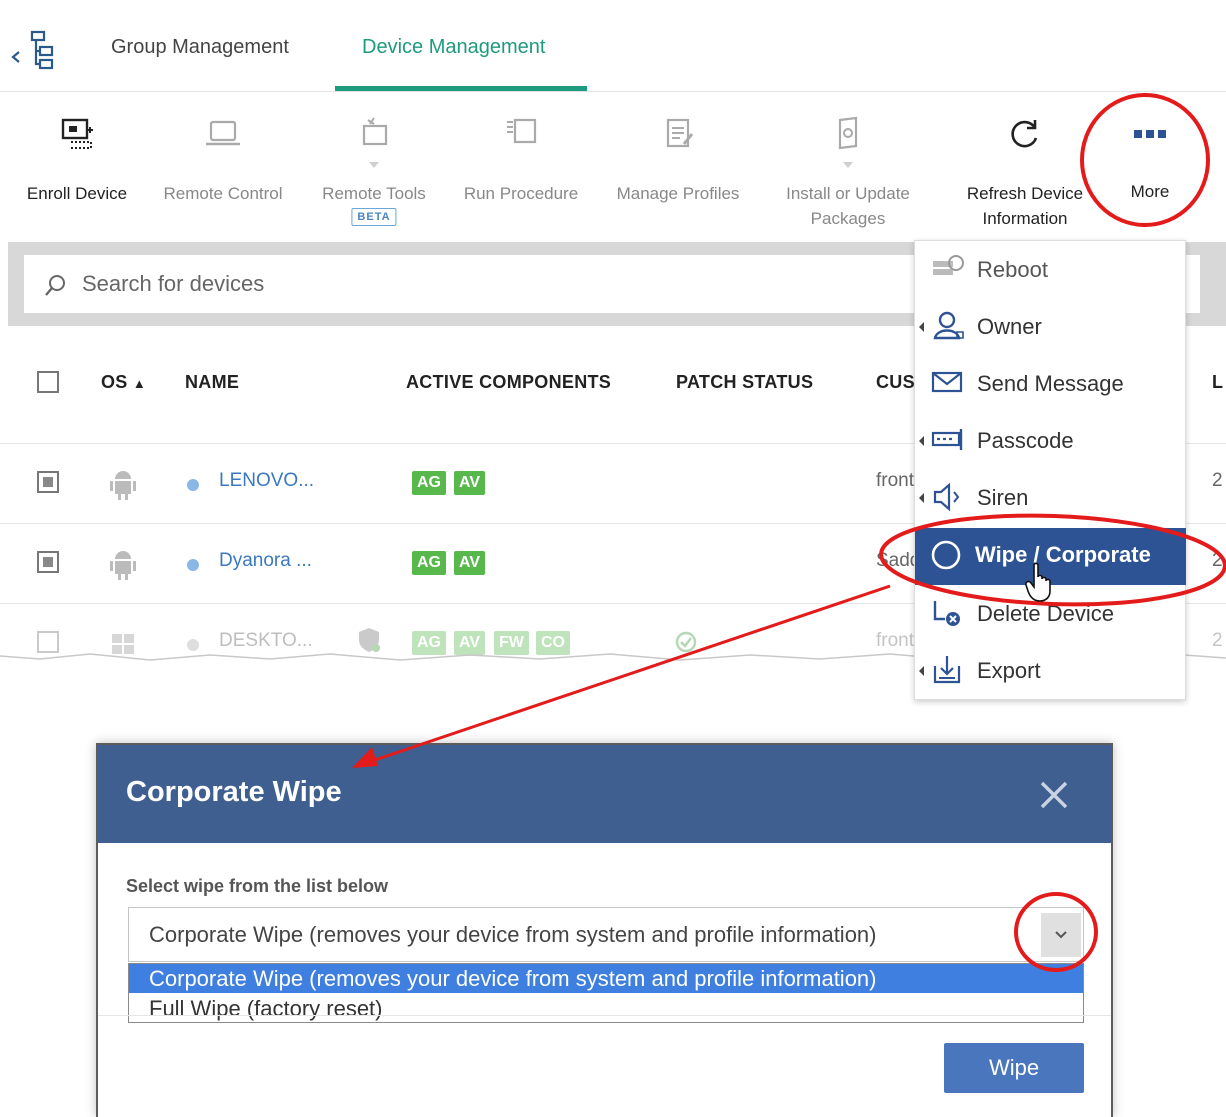  Describe the element at coordinates (678, 193) in the screenshot. I see `manage-profiles-label: Manage Profiles` at that location.